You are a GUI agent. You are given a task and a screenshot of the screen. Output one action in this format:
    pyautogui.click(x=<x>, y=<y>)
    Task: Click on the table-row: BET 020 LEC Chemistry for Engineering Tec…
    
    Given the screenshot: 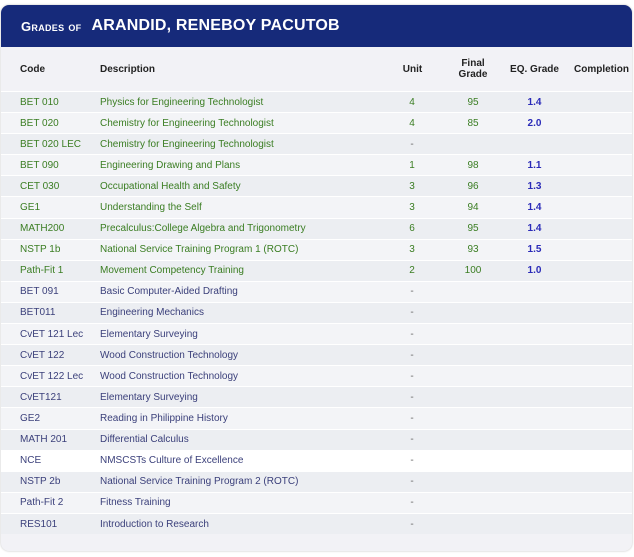 What is the action you would take?
    pyautogui.click(x=316, y=144)
    